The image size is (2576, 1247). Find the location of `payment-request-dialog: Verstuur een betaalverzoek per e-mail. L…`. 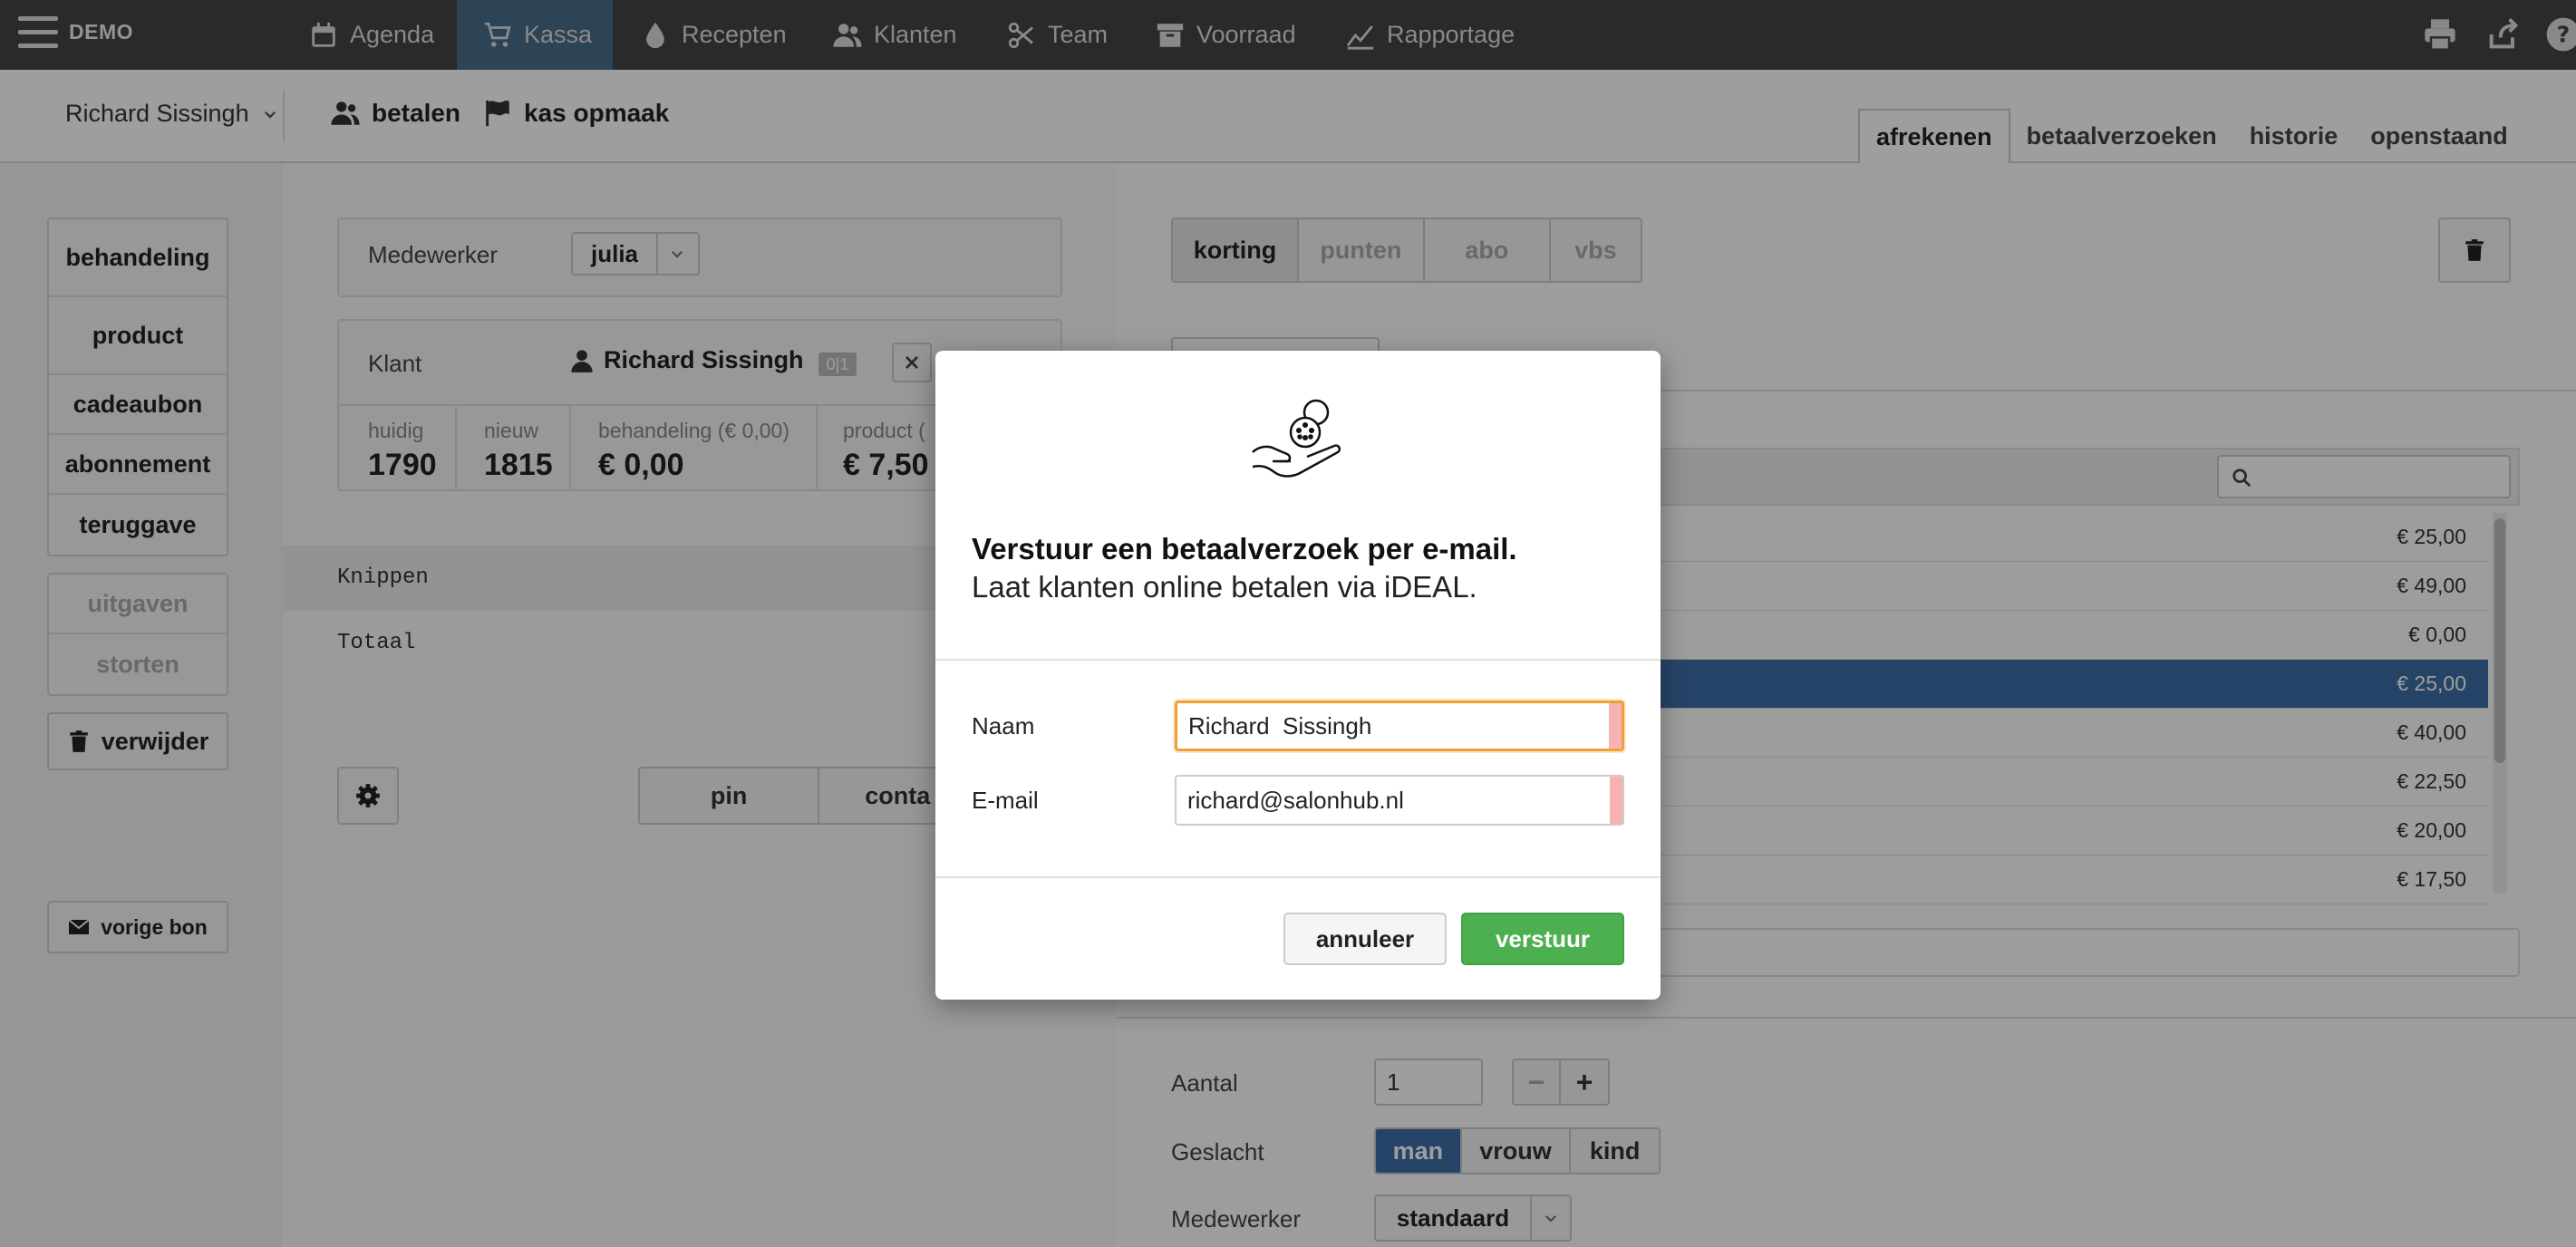

payment-request-dialog: Verstuur een betaalverzoek per e-mail. L… is located at coordinates (1298, 675).